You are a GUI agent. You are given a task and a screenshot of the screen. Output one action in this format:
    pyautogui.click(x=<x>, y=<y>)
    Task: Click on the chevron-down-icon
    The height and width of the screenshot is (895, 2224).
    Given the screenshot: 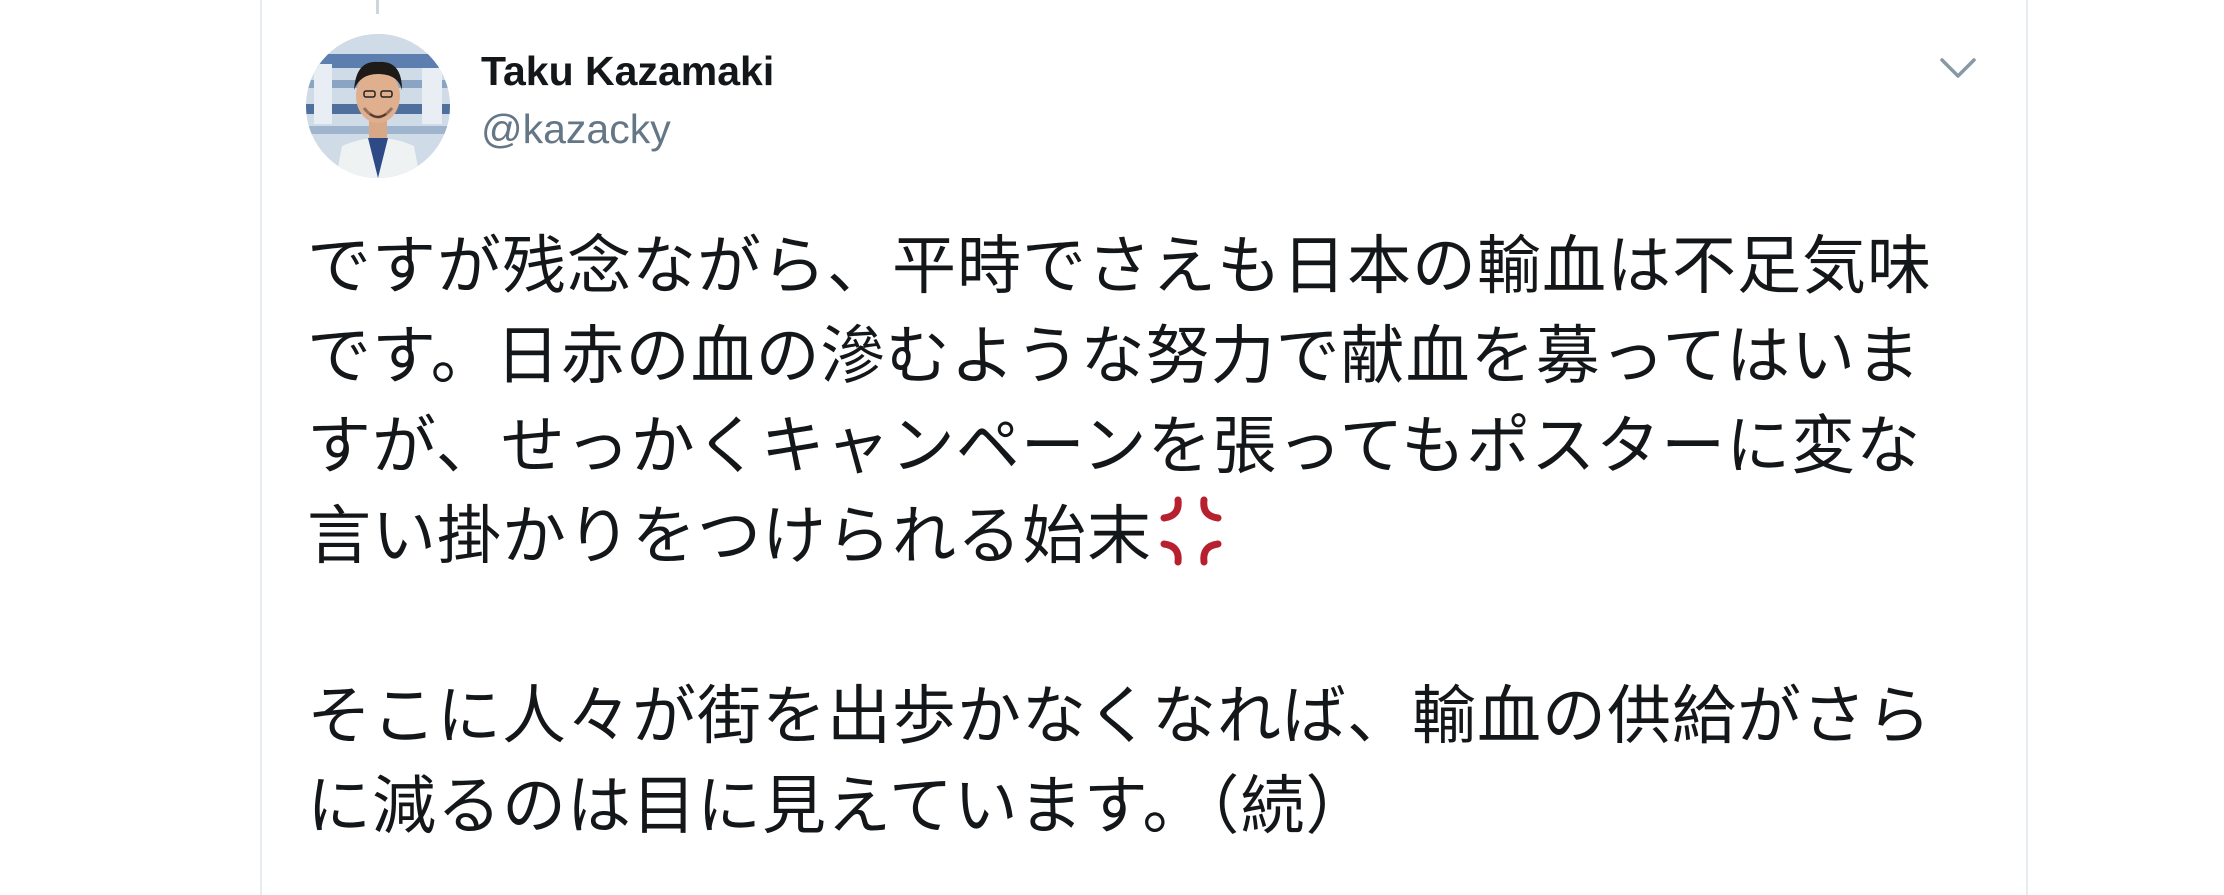 What is the action you would take?
    pyautogui.click(x=1958, y=68)
    